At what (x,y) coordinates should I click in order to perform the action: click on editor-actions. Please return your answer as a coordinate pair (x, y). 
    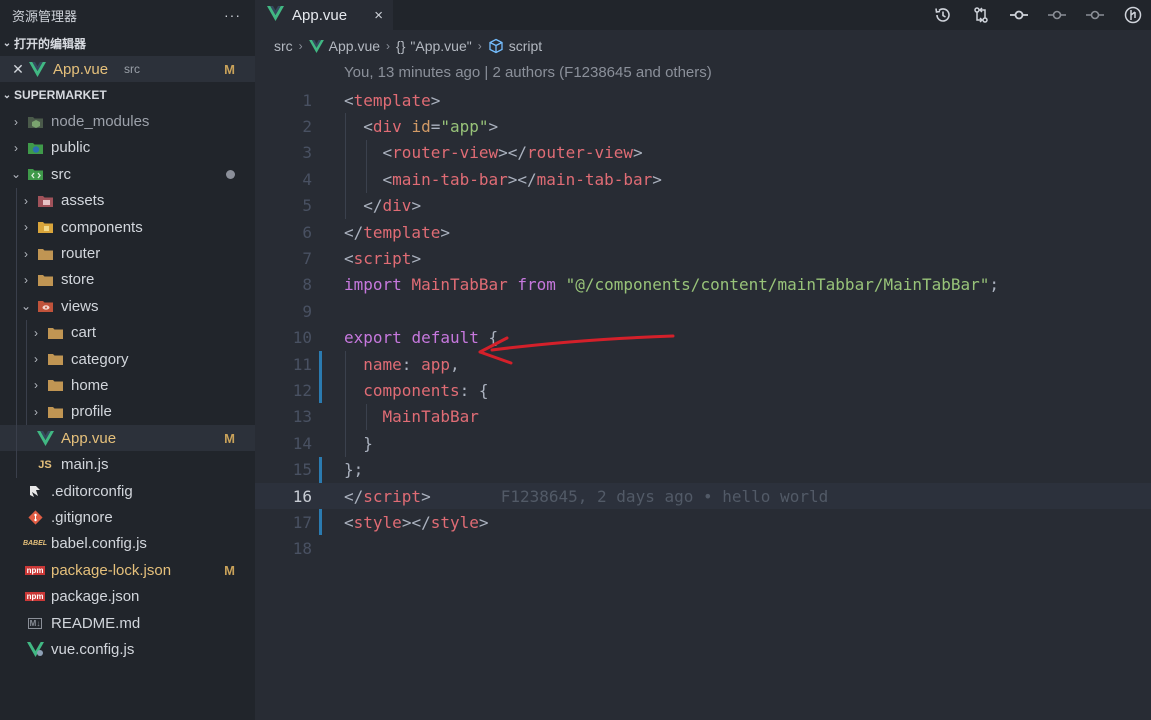
    Looking at the image, I should click on (1038, 15).